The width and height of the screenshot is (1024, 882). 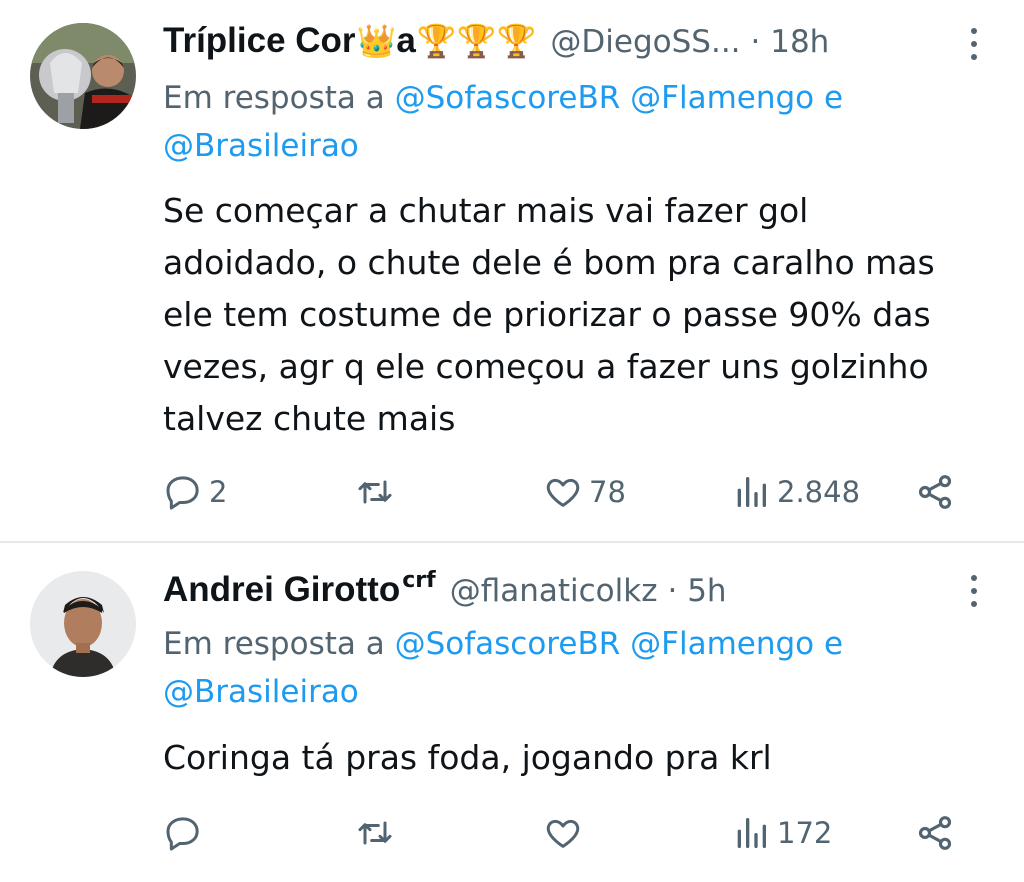 I want to click on tweet-header: Tríplice Cor 👑 a 🏆🏆🏆 @DiegoSS... · 18h, so click(x=496, y=44).